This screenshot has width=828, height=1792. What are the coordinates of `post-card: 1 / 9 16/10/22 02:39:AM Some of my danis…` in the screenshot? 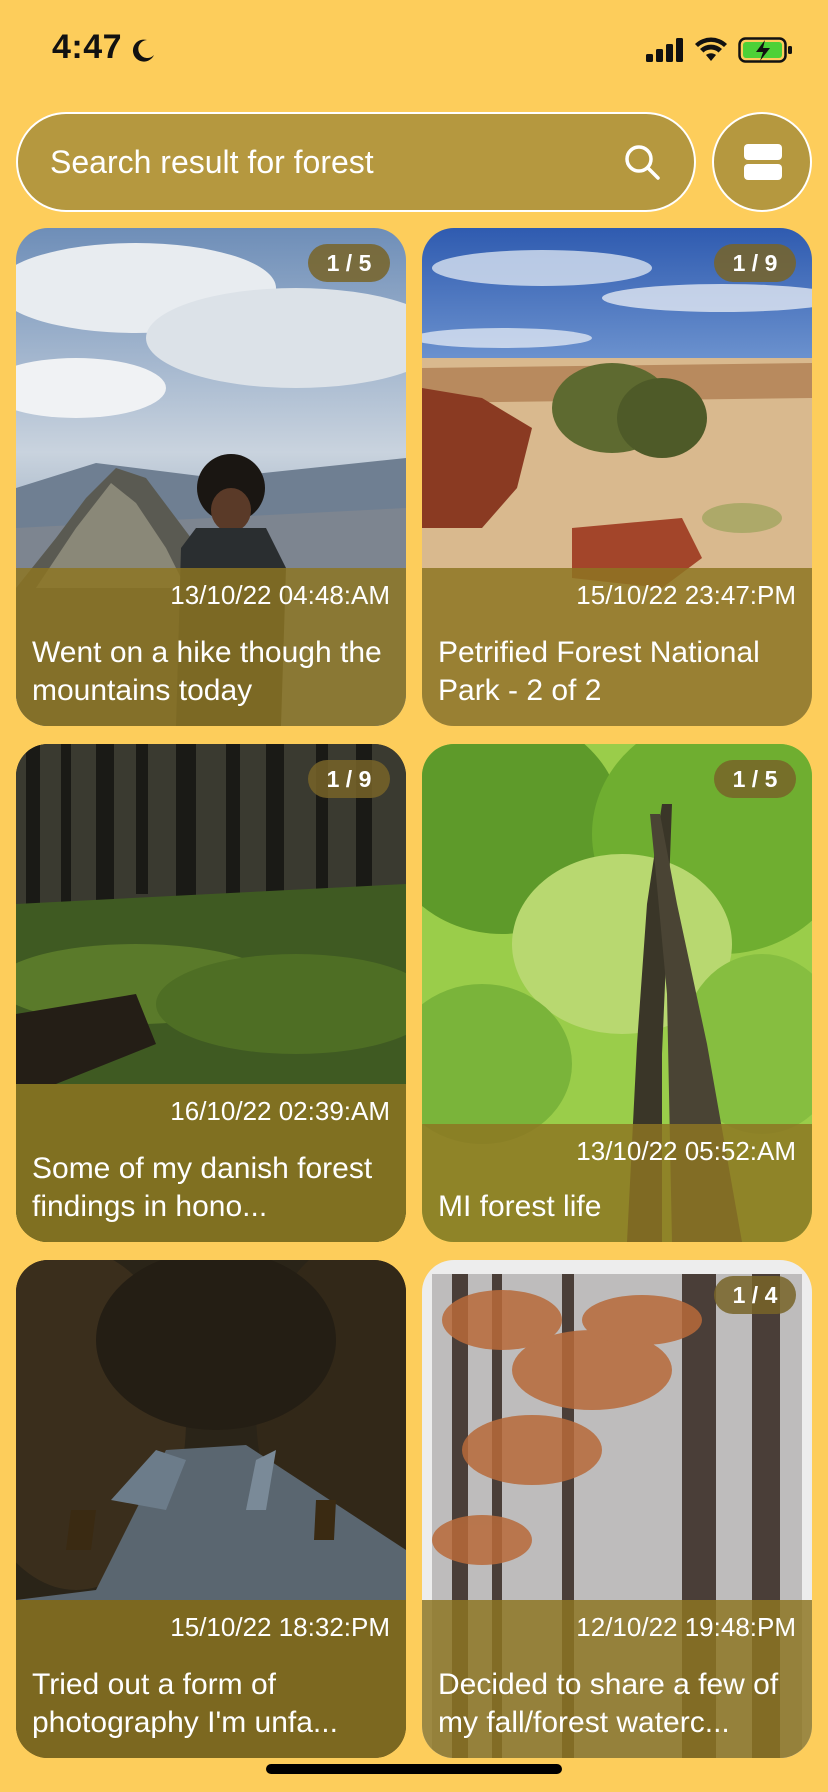 It's located at (211, 993).